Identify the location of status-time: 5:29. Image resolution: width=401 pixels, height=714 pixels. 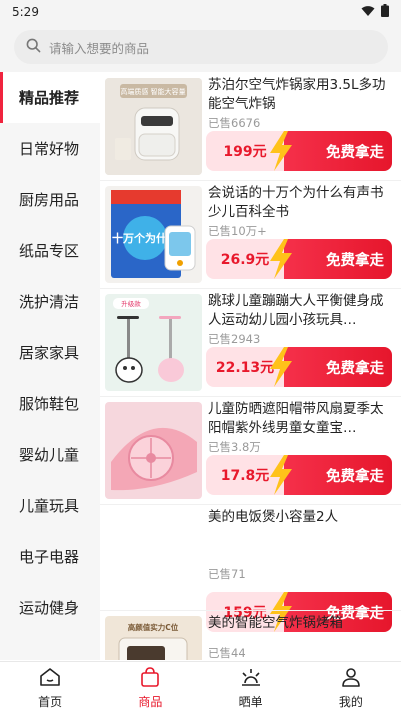
(25, 12).